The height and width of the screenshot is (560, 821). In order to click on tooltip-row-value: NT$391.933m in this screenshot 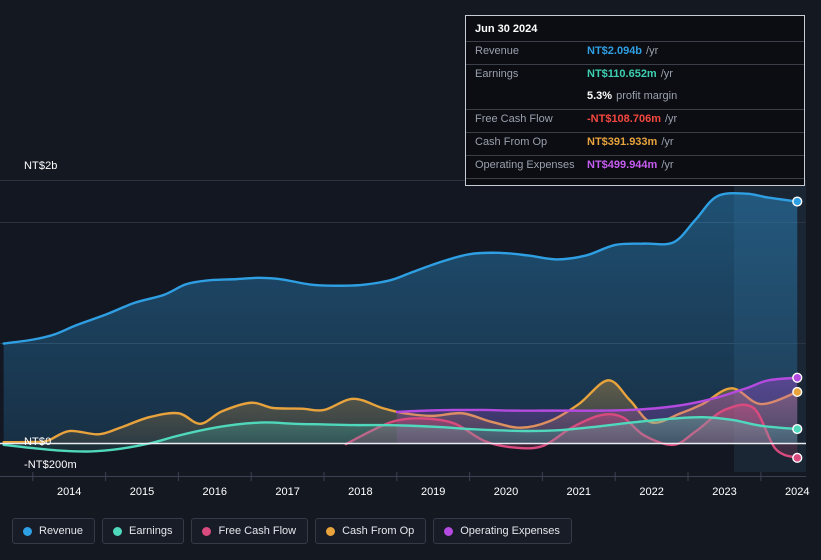, I will do `click(622, 142)`.